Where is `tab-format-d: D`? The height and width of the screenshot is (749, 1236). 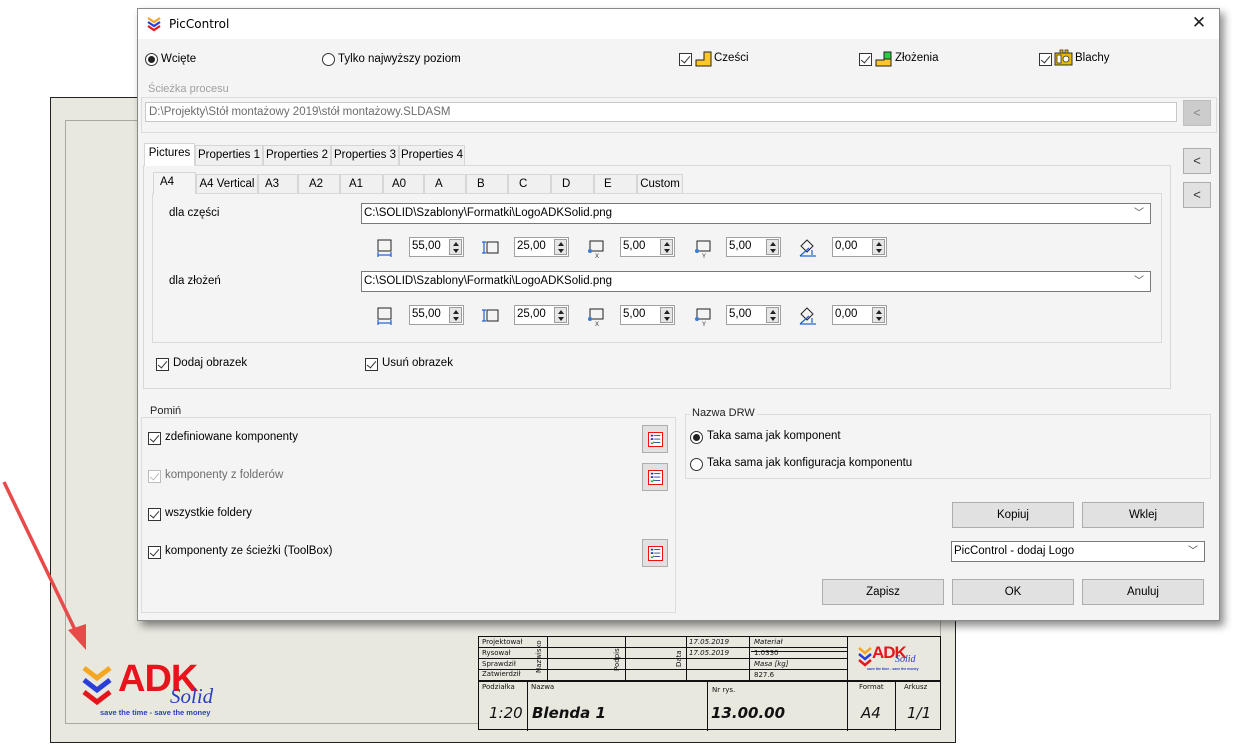
tab-format-d: D is located at coordinates (572, 184).